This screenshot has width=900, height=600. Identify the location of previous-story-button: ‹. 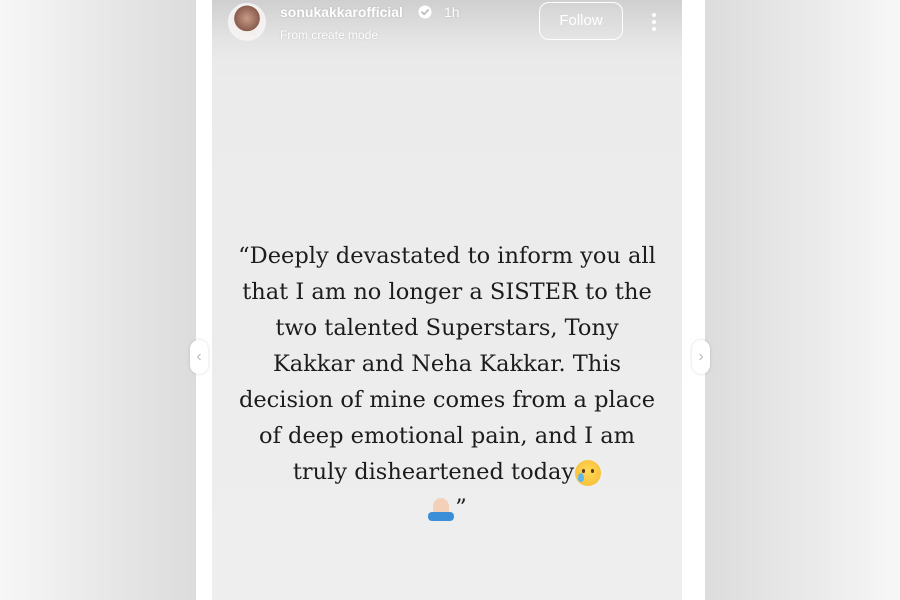
(199, 357).